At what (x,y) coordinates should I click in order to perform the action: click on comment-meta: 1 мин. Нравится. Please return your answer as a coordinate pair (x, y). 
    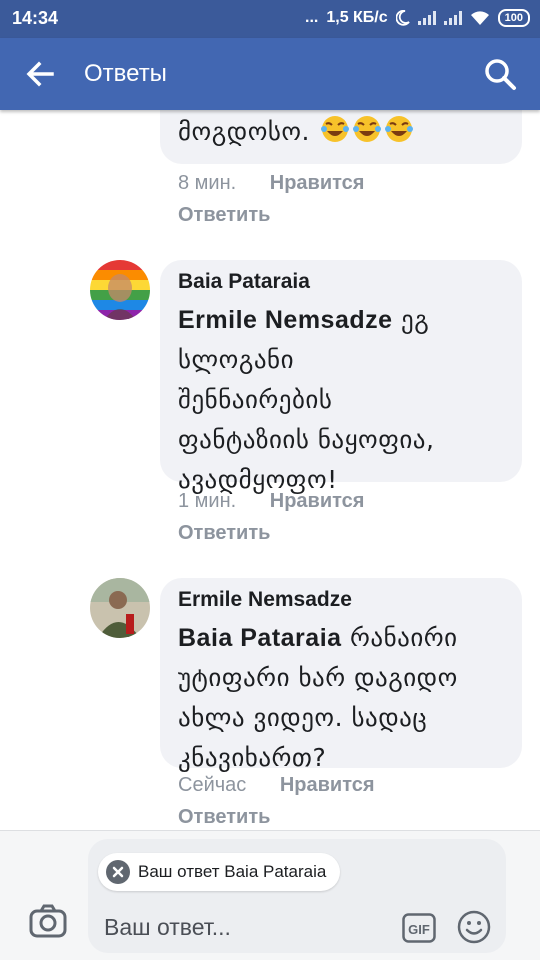
    Looking at the image, I should click on (271, 501).